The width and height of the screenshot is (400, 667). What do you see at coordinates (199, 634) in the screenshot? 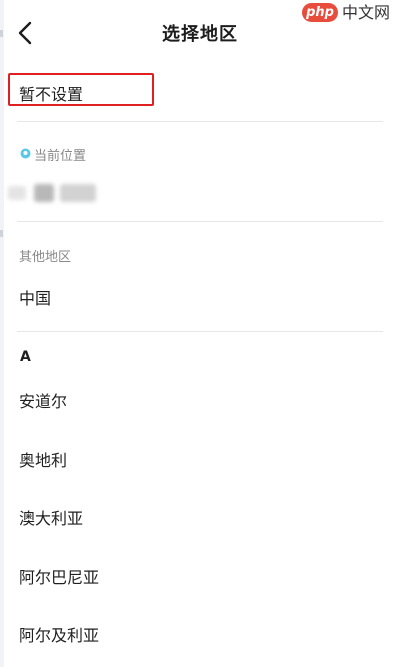
I see `region-item: 阿尔及利亚` at bounding box center [199, 634].